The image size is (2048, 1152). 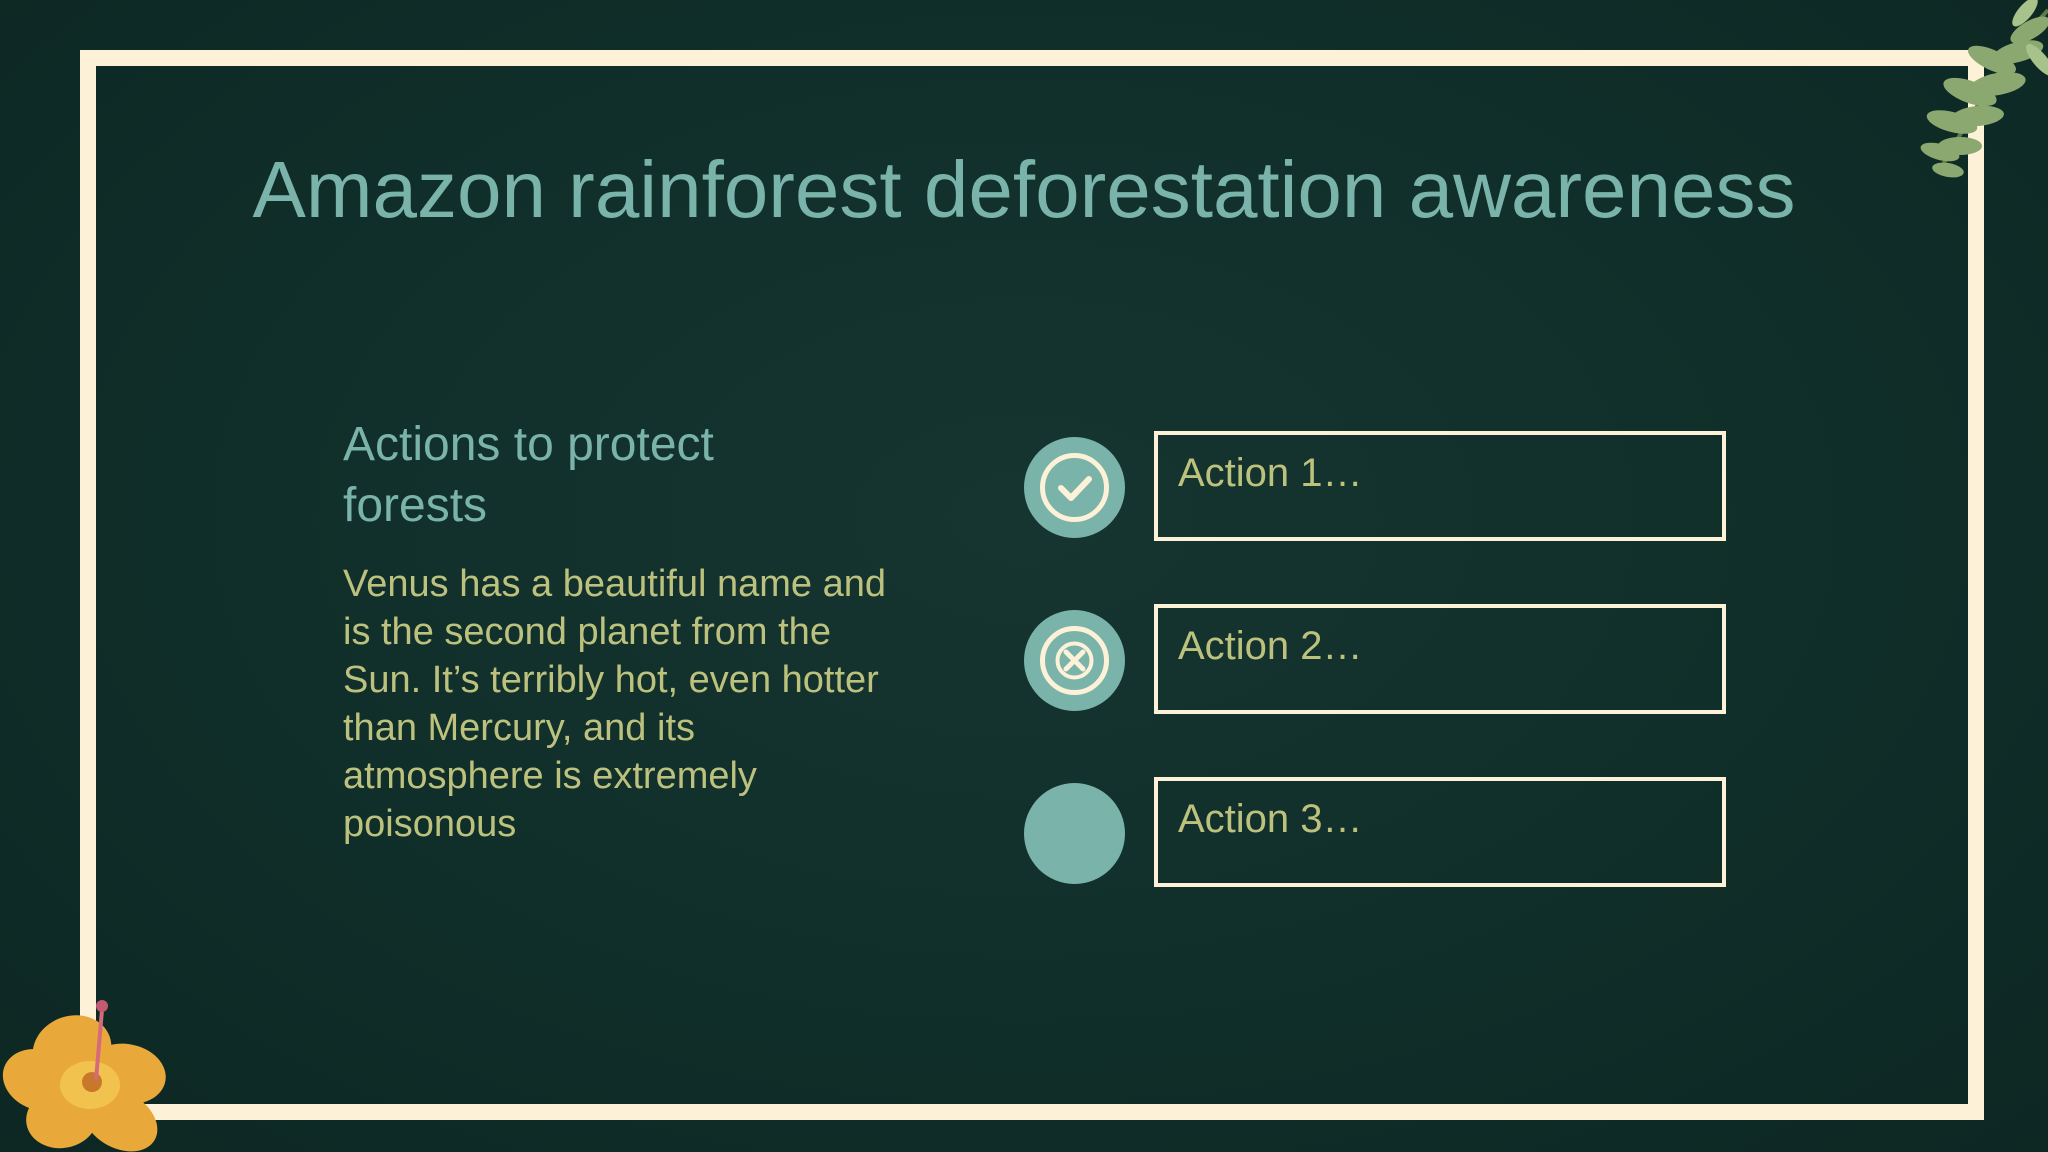 What do you see at coordinates (1074, 487) in the screenshot?
I see `check-circle-icon` at bounding box center [1074, 487].